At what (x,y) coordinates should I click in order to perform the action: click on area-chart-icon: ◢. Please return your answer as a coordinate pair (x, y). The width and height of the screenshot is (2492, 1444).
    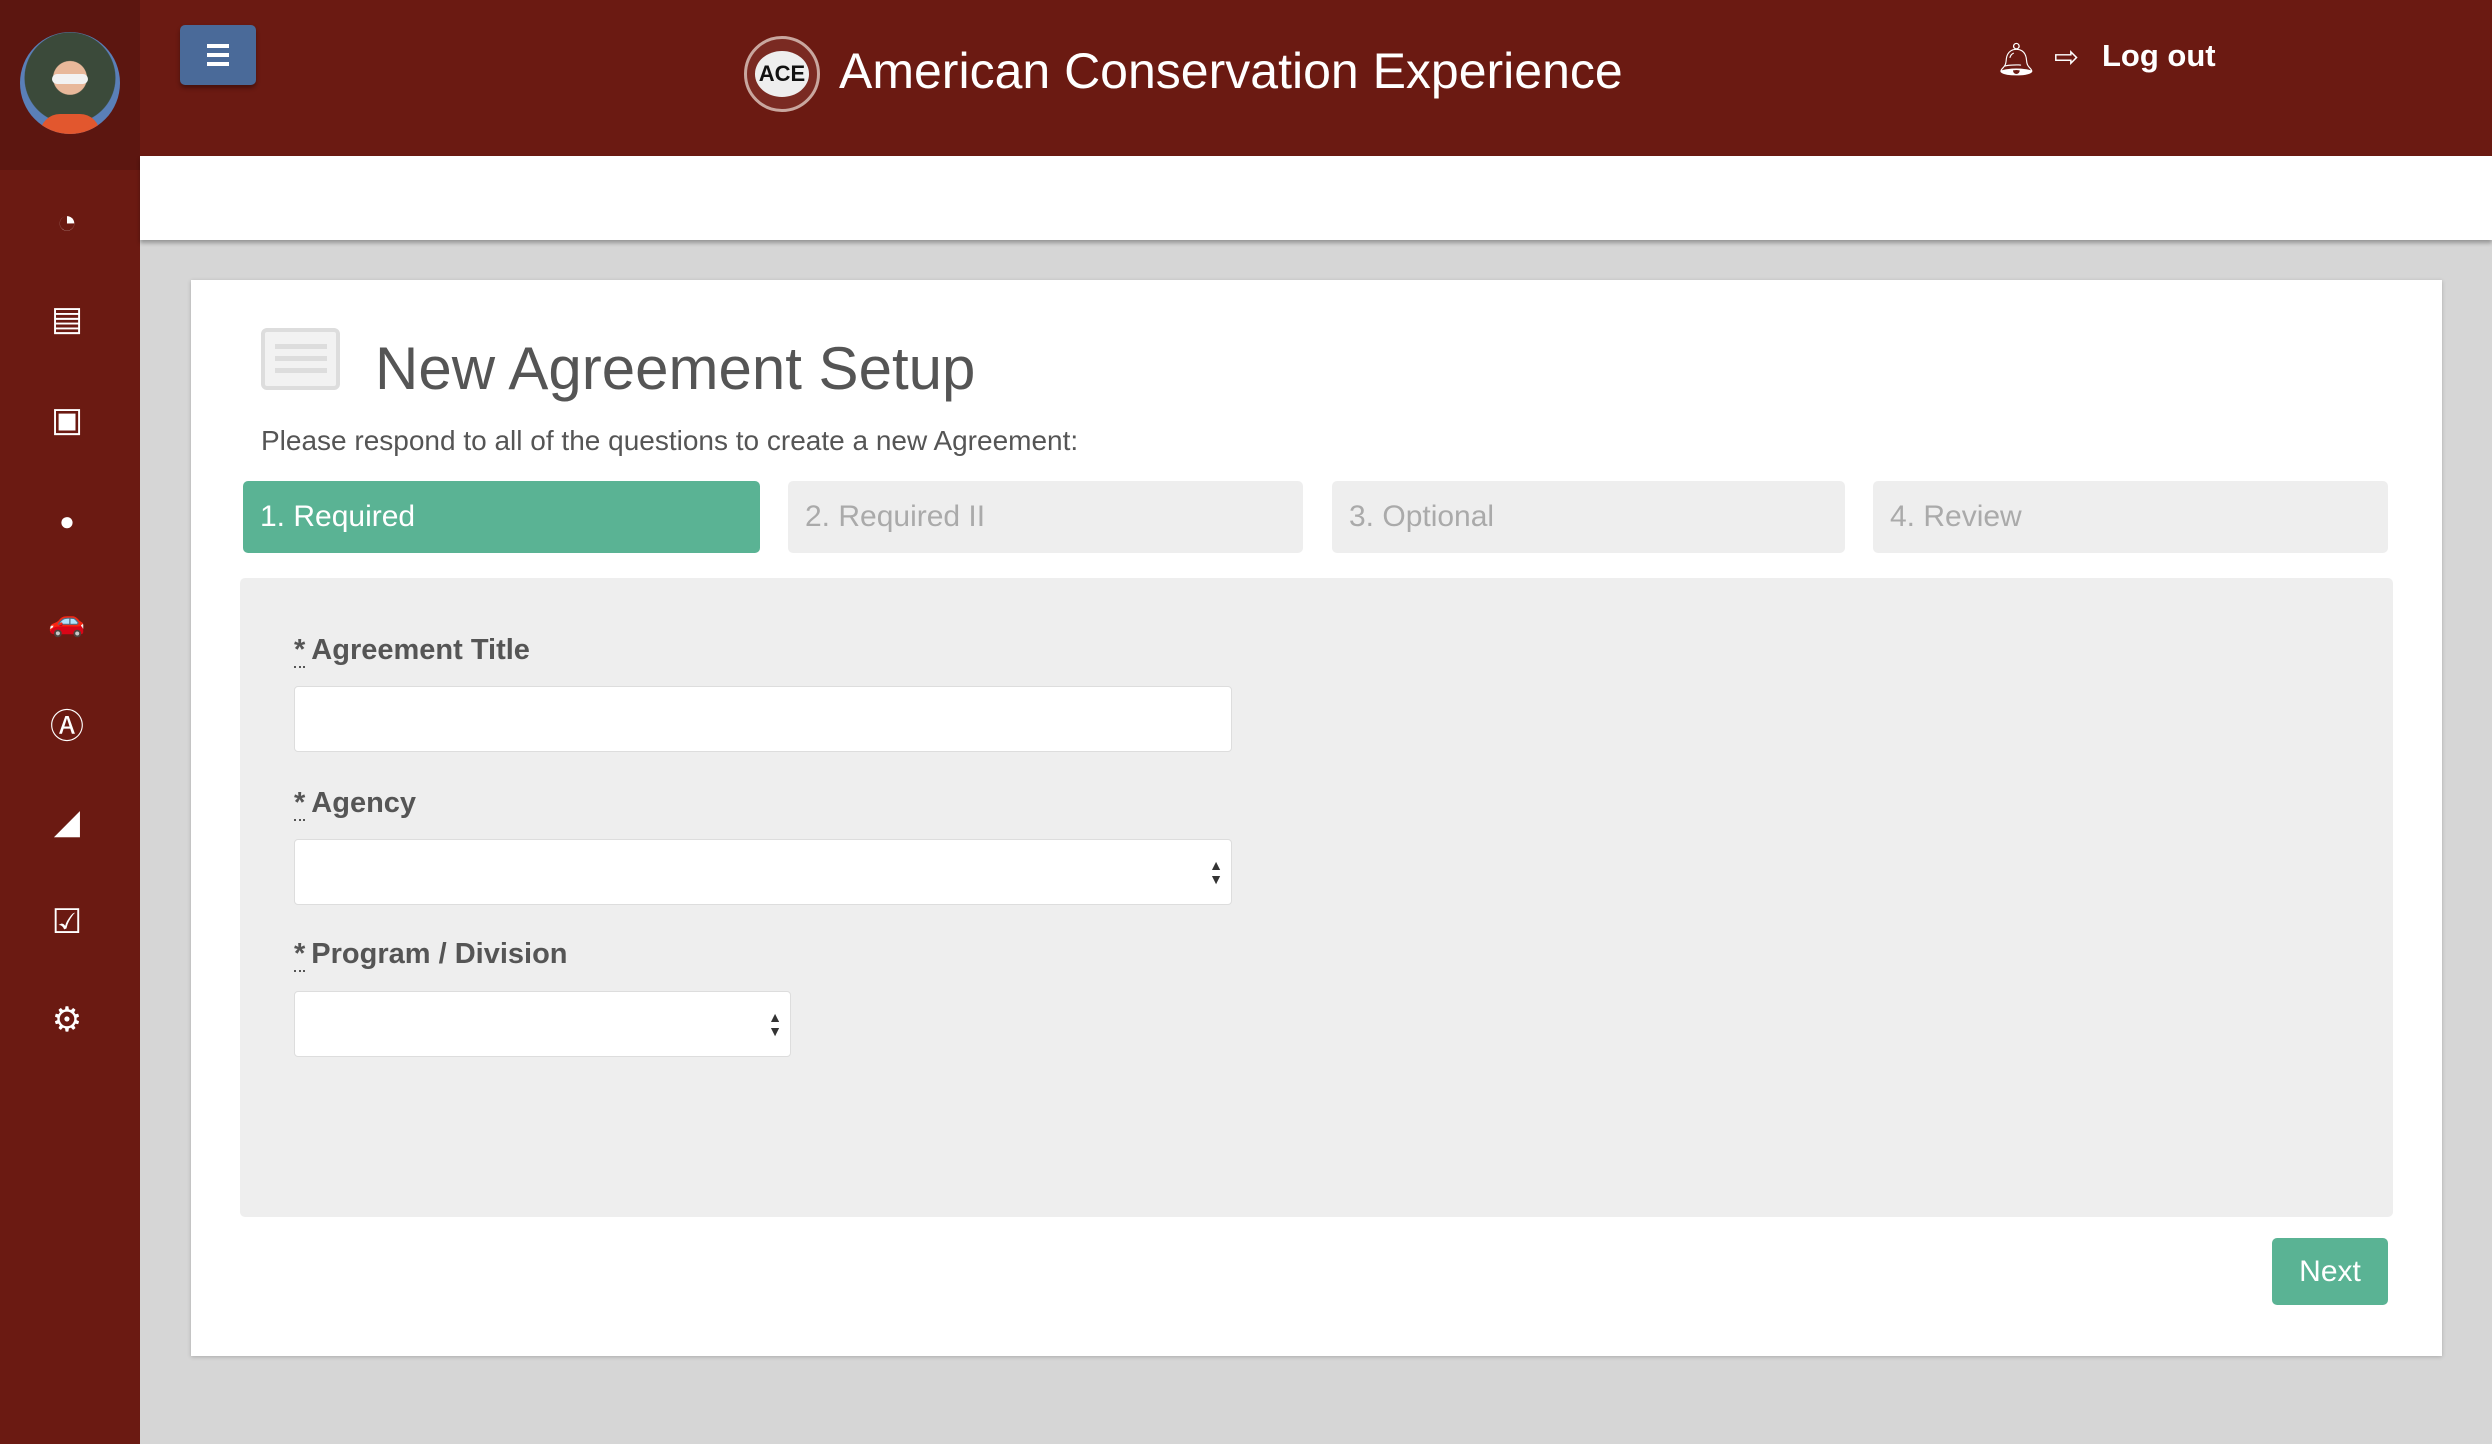
    Looking at the image, I should click on (67, 822).